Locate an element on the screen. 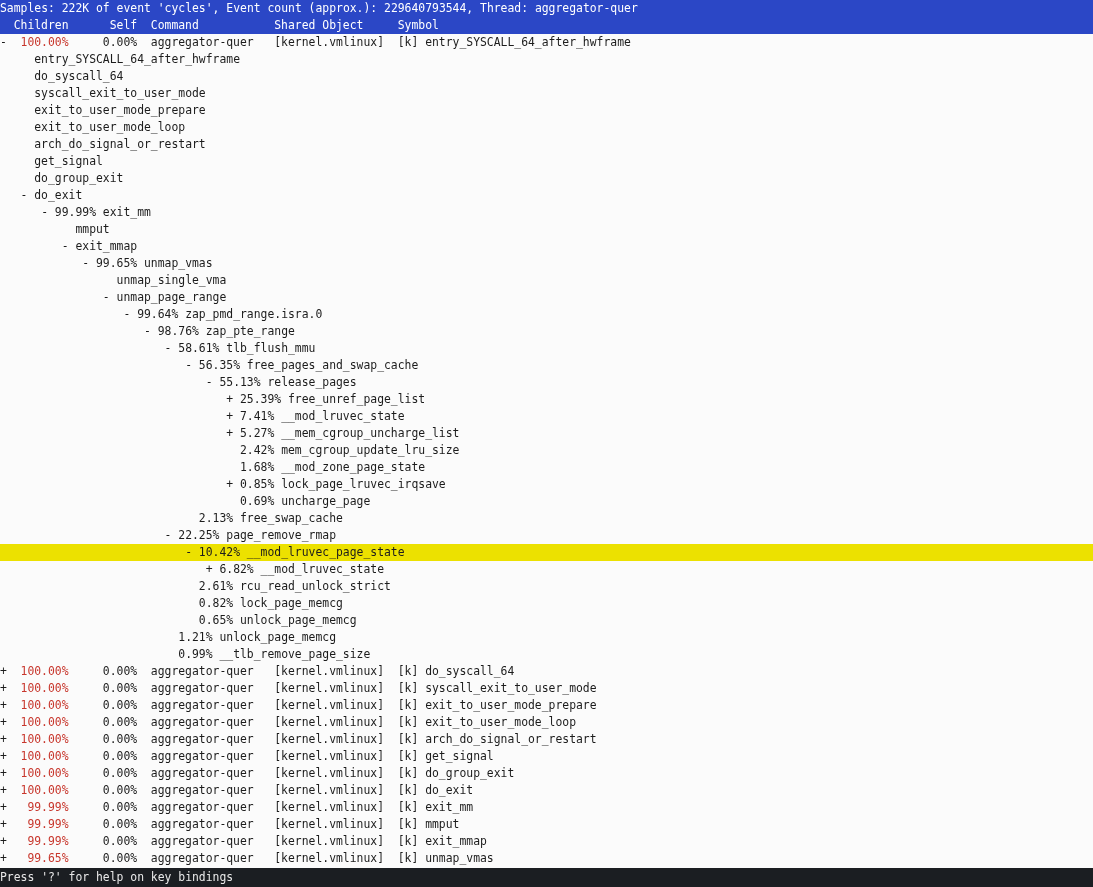 The image size is (1093, 887). symbol-cell: entry_SYSCALL_64_after_hwframe is located at coordinates (528, 42).